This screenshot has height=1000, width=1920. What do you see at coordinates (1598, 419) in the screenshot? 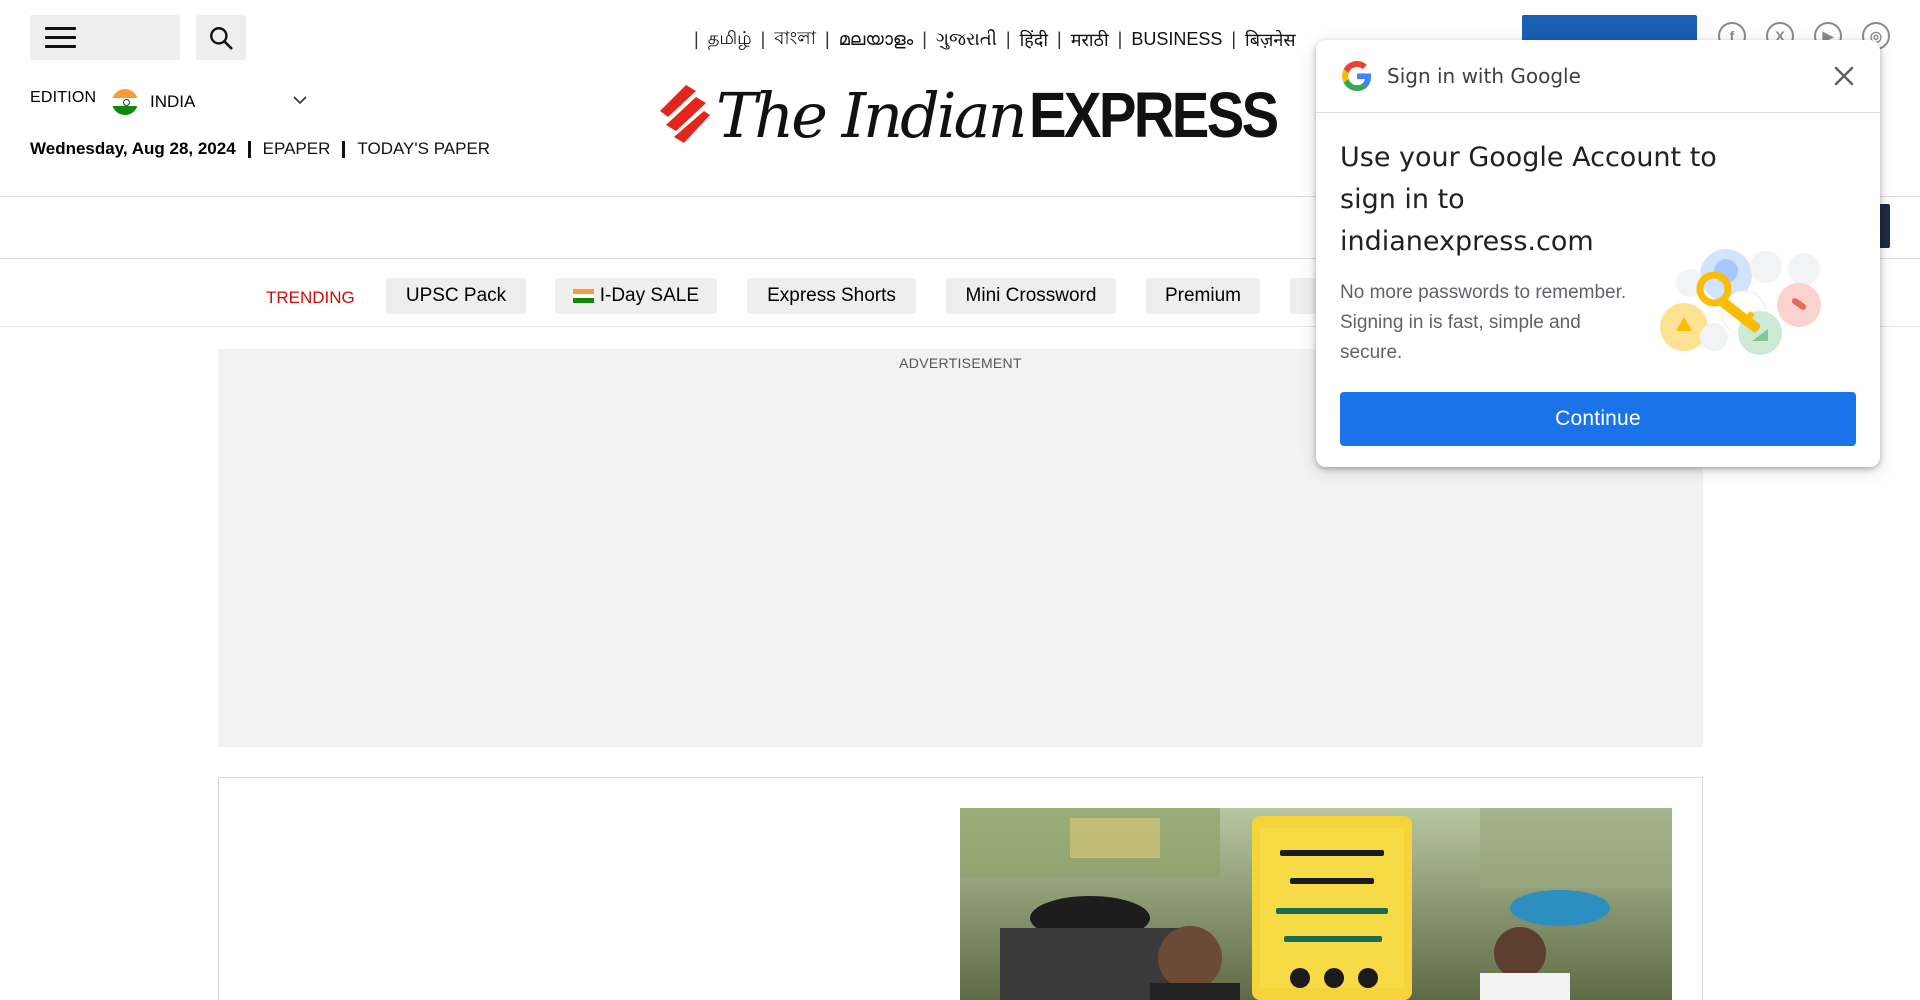
I see `continue-button: Continue` at bounding box center [1598, 419].